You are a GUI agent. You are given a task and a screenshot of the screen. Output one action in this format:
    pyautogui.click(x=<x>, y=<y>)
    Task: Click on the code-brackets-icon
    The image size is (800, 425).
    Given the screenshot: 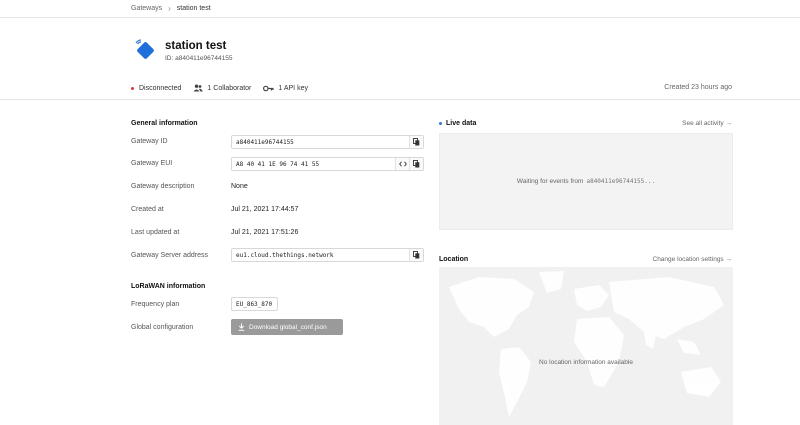 What is the action you would take?
    pyautogui.click(x=402, y=164)
    